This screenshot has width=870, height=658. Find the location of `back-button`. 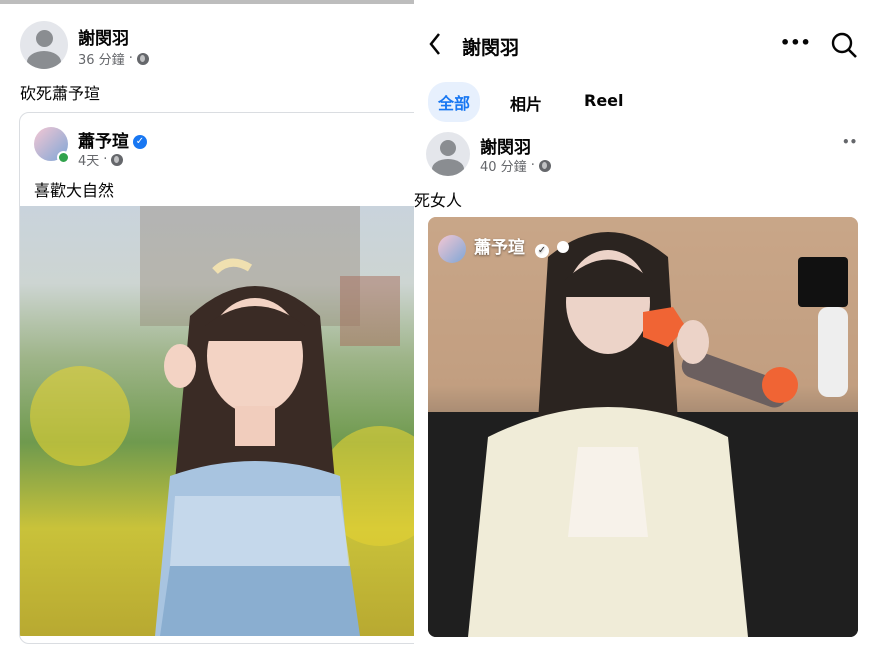

back-button is located at coordinates (435, 46).